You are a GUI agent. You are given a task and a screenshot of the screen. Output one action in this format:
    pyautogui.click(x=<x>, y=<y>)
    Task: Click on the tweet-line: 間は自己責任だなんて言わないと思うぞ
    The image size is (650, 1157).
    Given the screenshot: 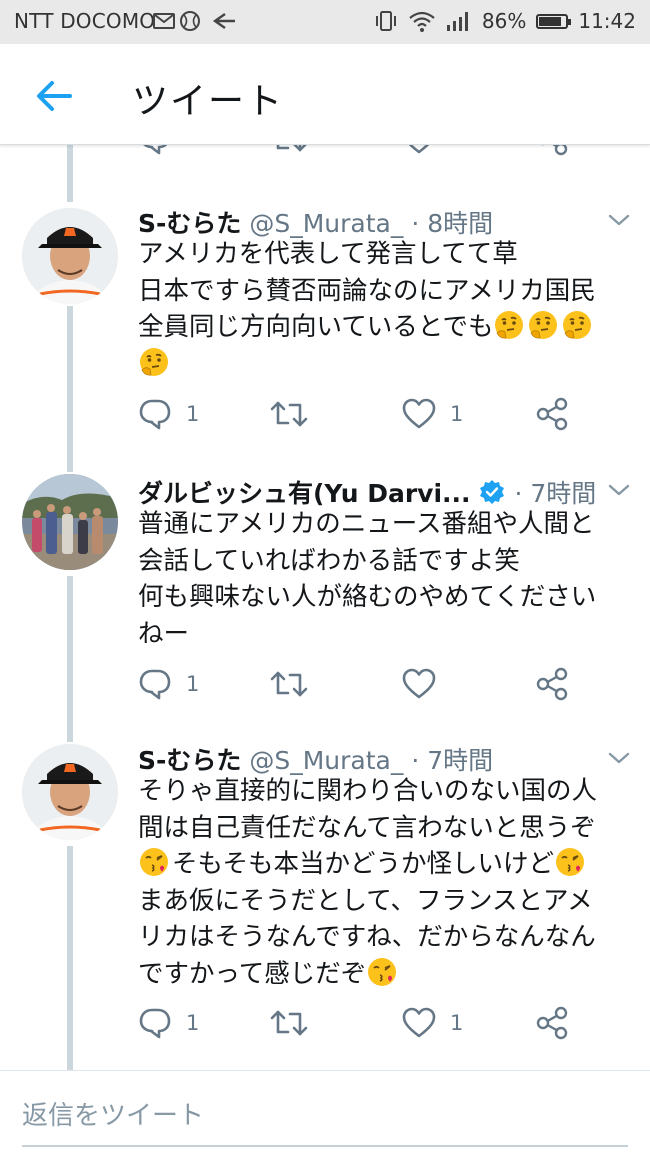 What is the action you would take?
    pyautogui.click(x=367, y=827)
    